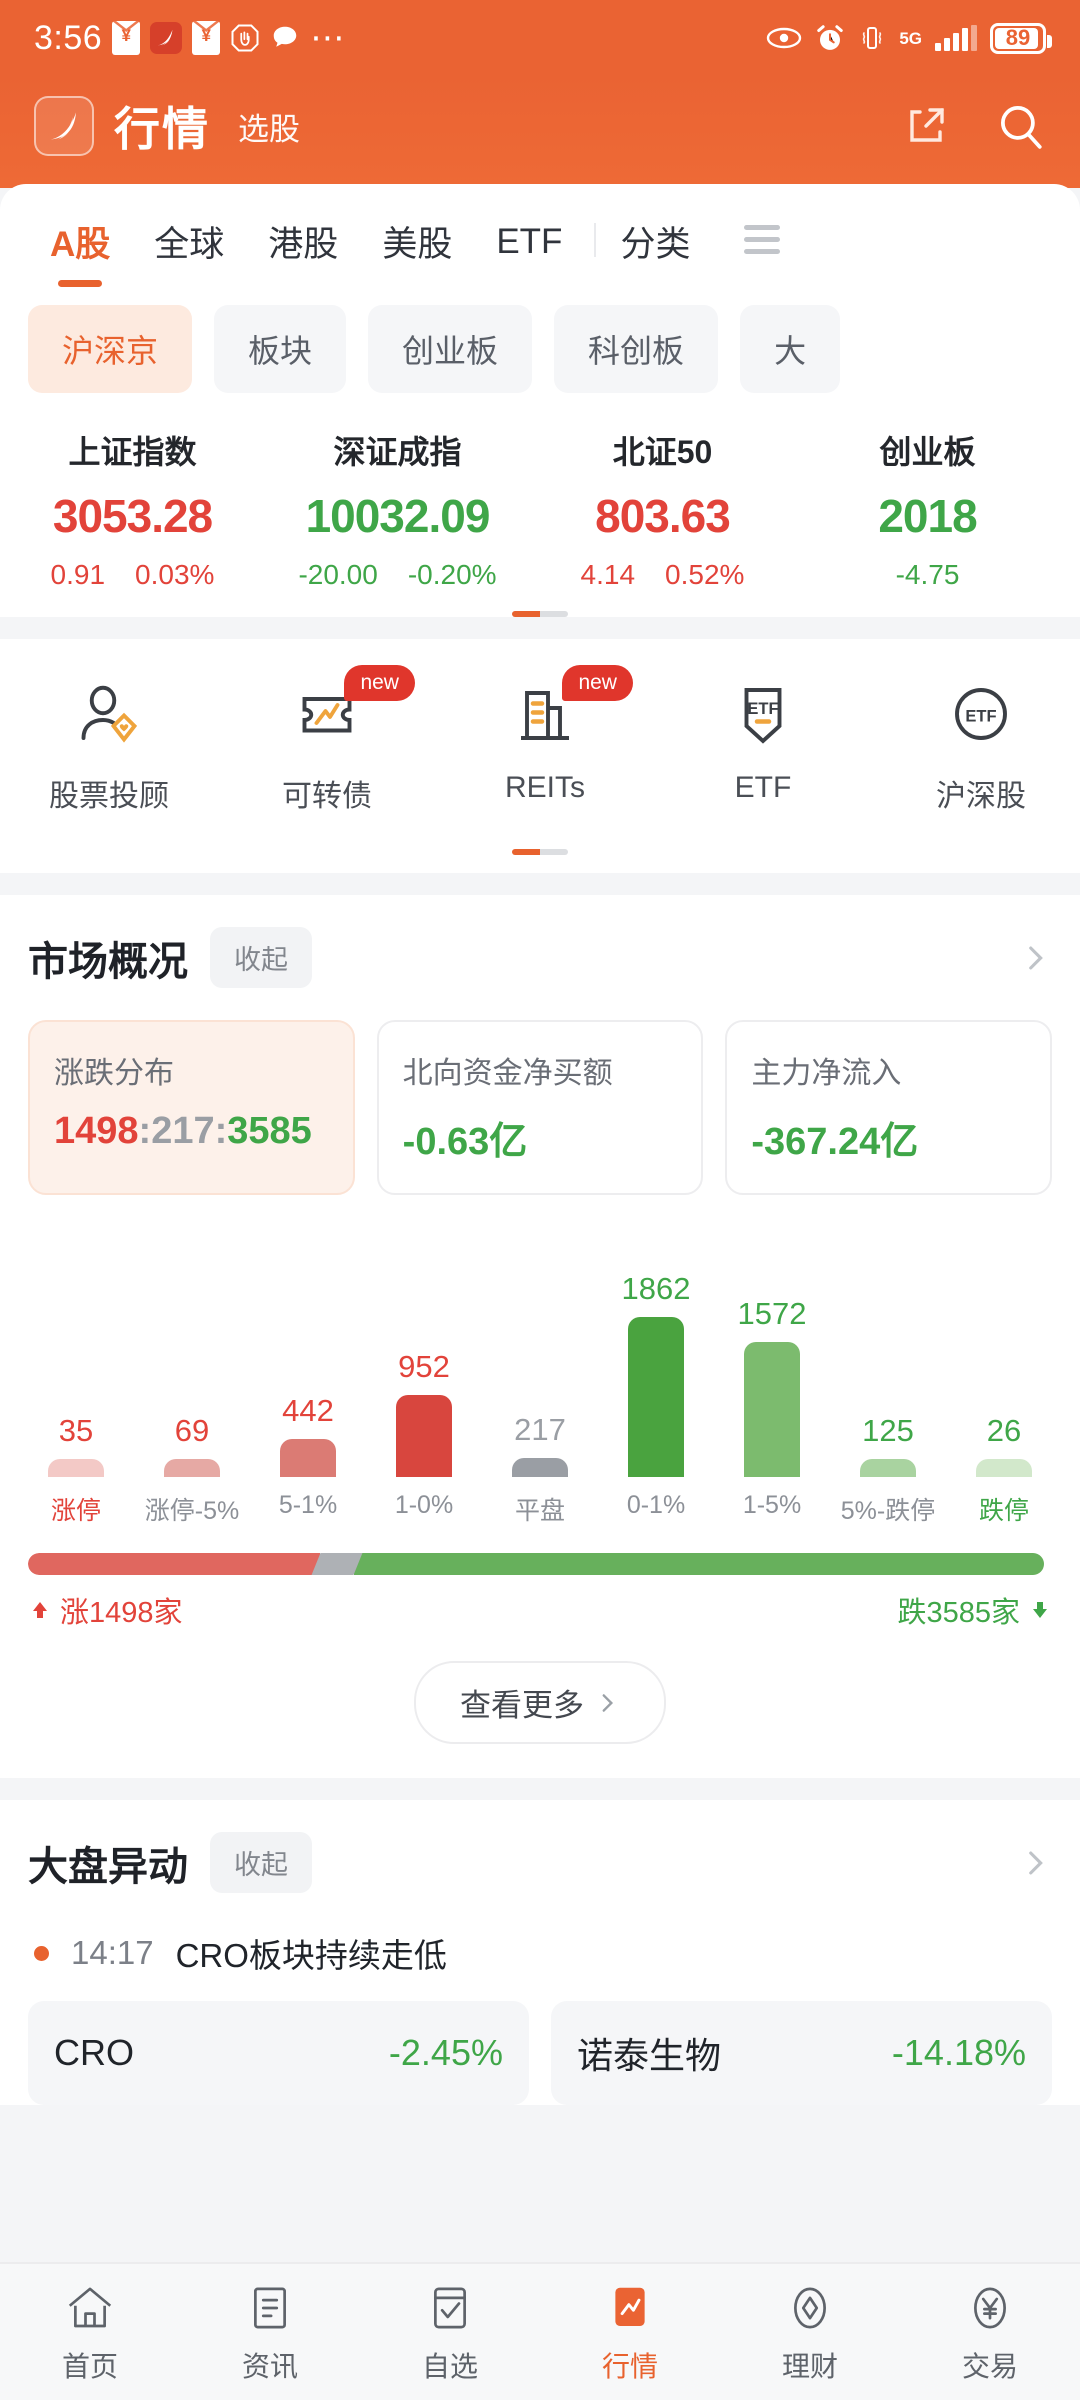  Describe the element at coordinates (636, 349) in the screenshot. I see `chip-kechuangban: 科创板` at that location.